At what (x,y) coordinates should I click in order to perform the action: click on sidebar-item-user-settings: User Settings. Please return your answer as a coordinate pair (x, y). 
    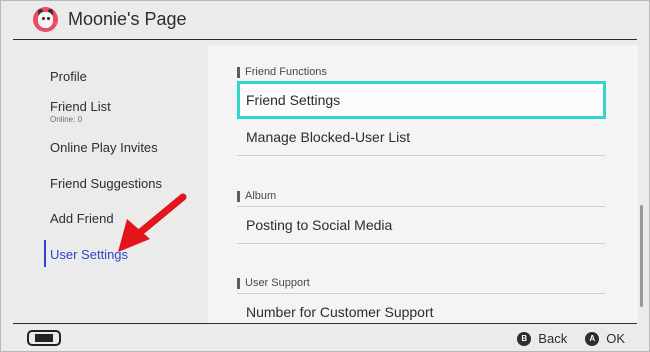
    Looking at the image, I should click on (89, 254).